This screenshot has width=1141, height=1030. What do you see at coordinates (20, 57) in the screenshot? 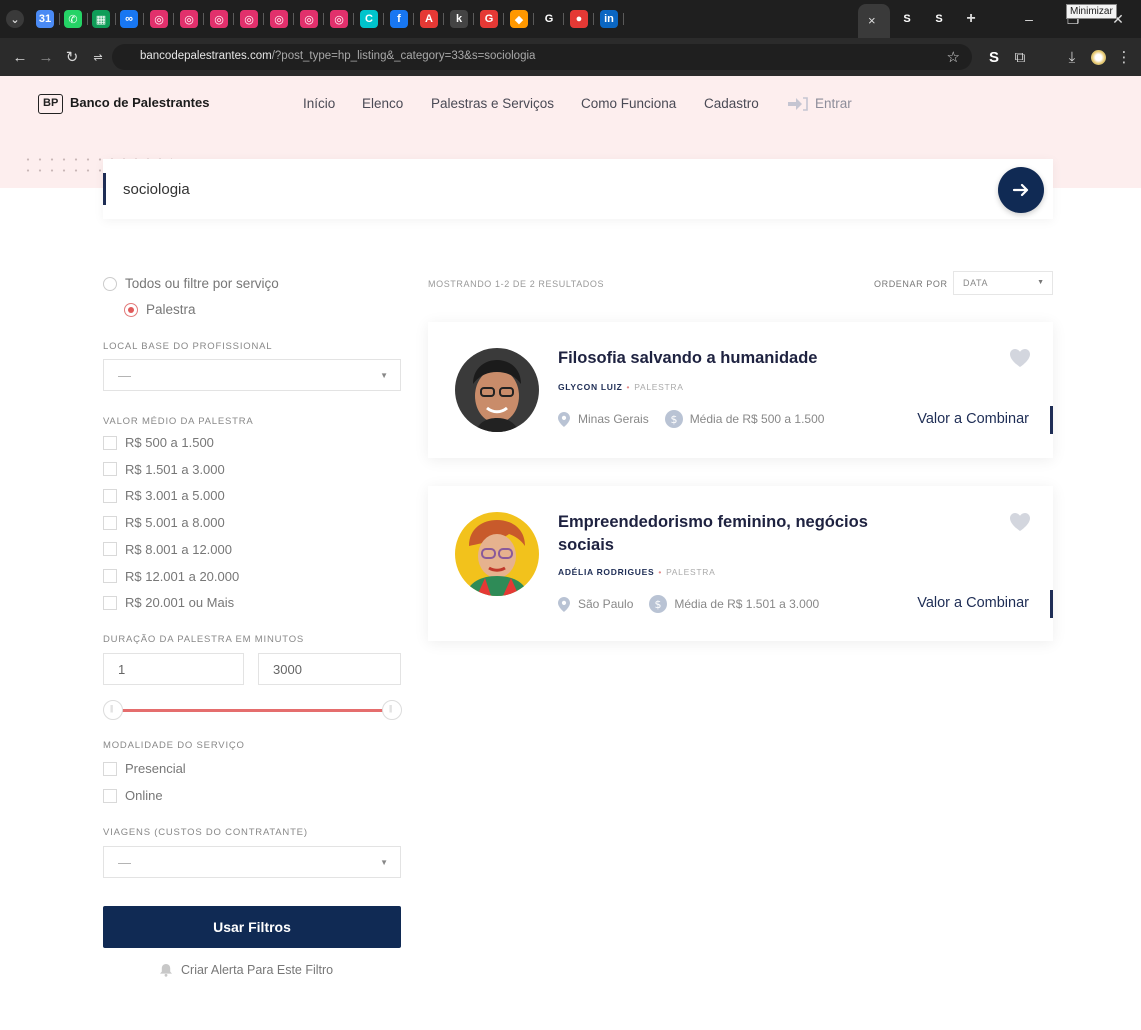
I see `back-icon: ←` at bounding box center [20, 57].